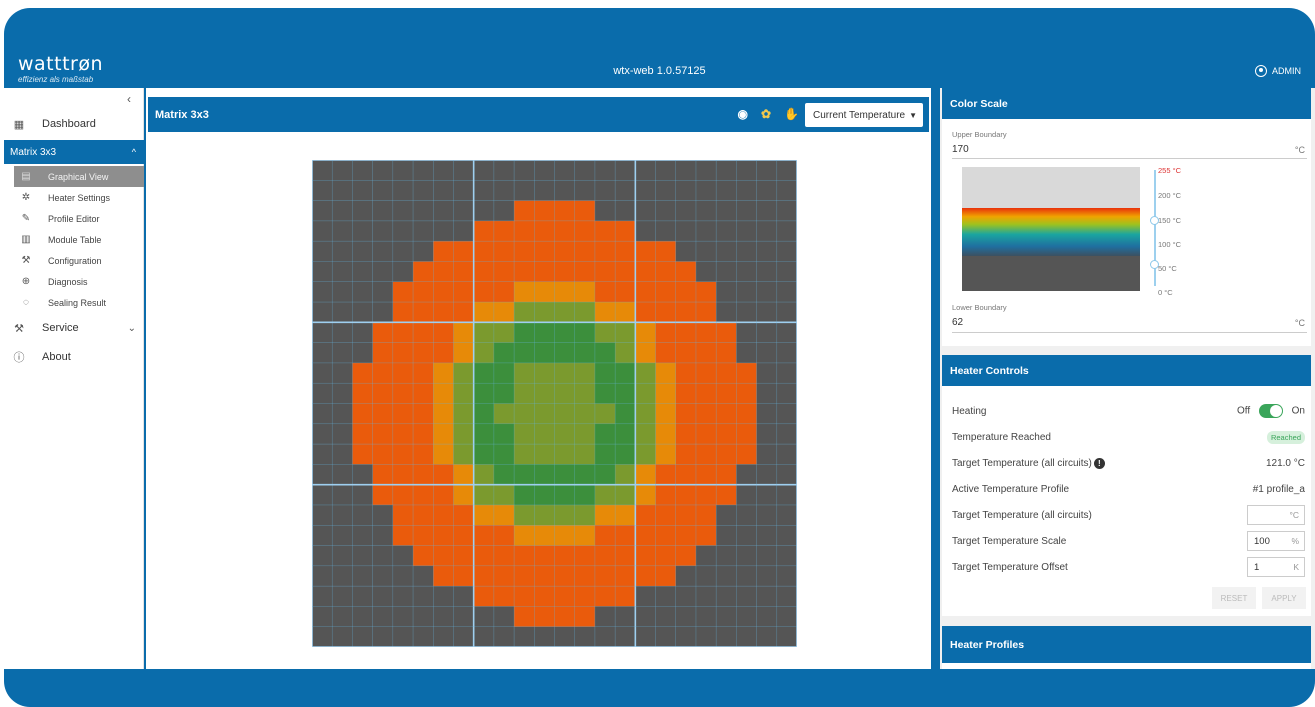 This screenshot has height=707, width=1315. Describe the element at coordinates (79, 176) in the screenshot. I see `sidebar-item-graphical-view: ▤ Graphical View` at that location.